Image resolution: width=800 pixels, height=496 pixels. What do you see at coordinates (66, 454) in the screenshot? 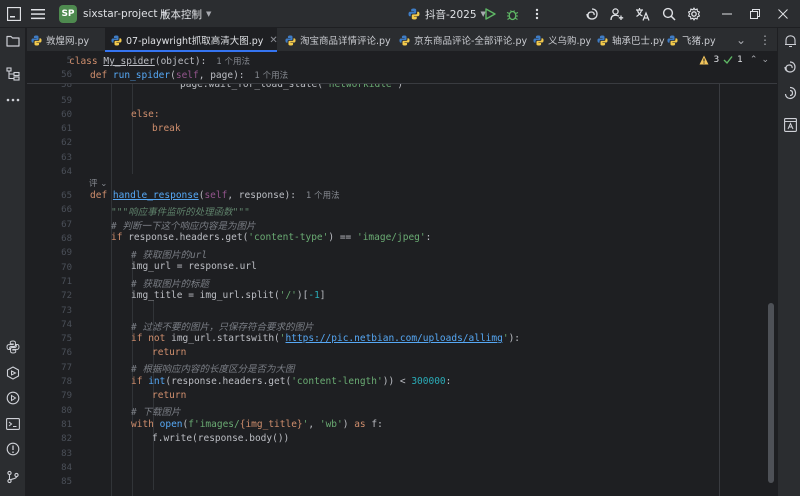
I see `line-number: 83` at bounding box center [66, 454].